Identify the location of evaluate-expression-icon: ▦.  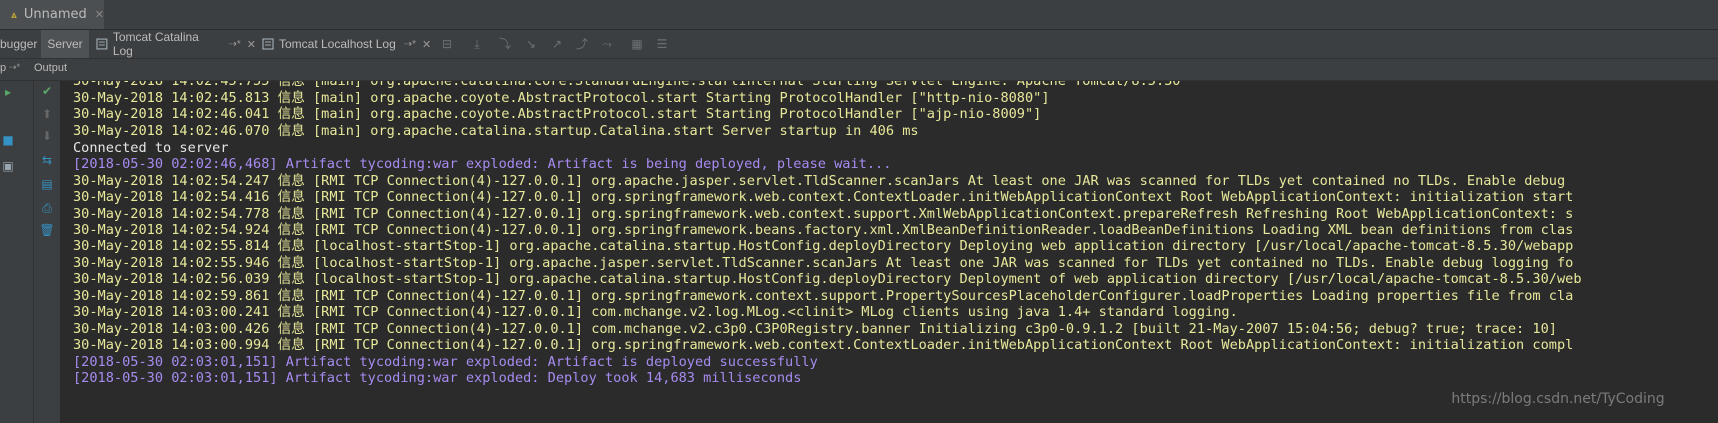
(637, 44).